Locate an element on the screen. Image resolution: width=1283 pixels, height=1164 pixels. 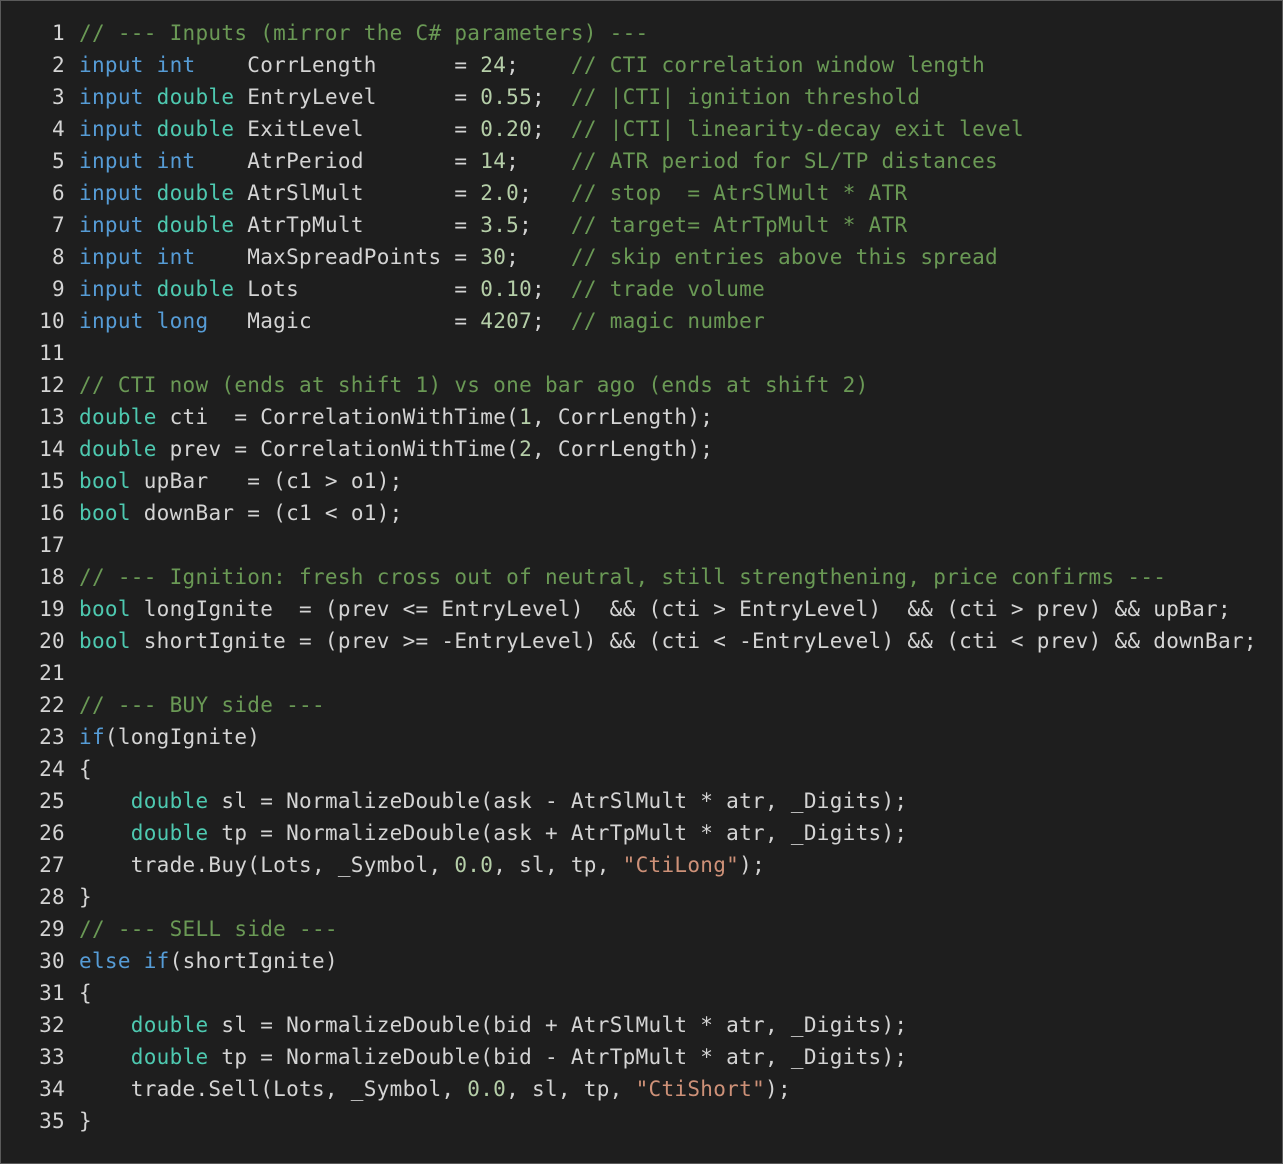
line-number: 1 is located at coordinates (58, 33).